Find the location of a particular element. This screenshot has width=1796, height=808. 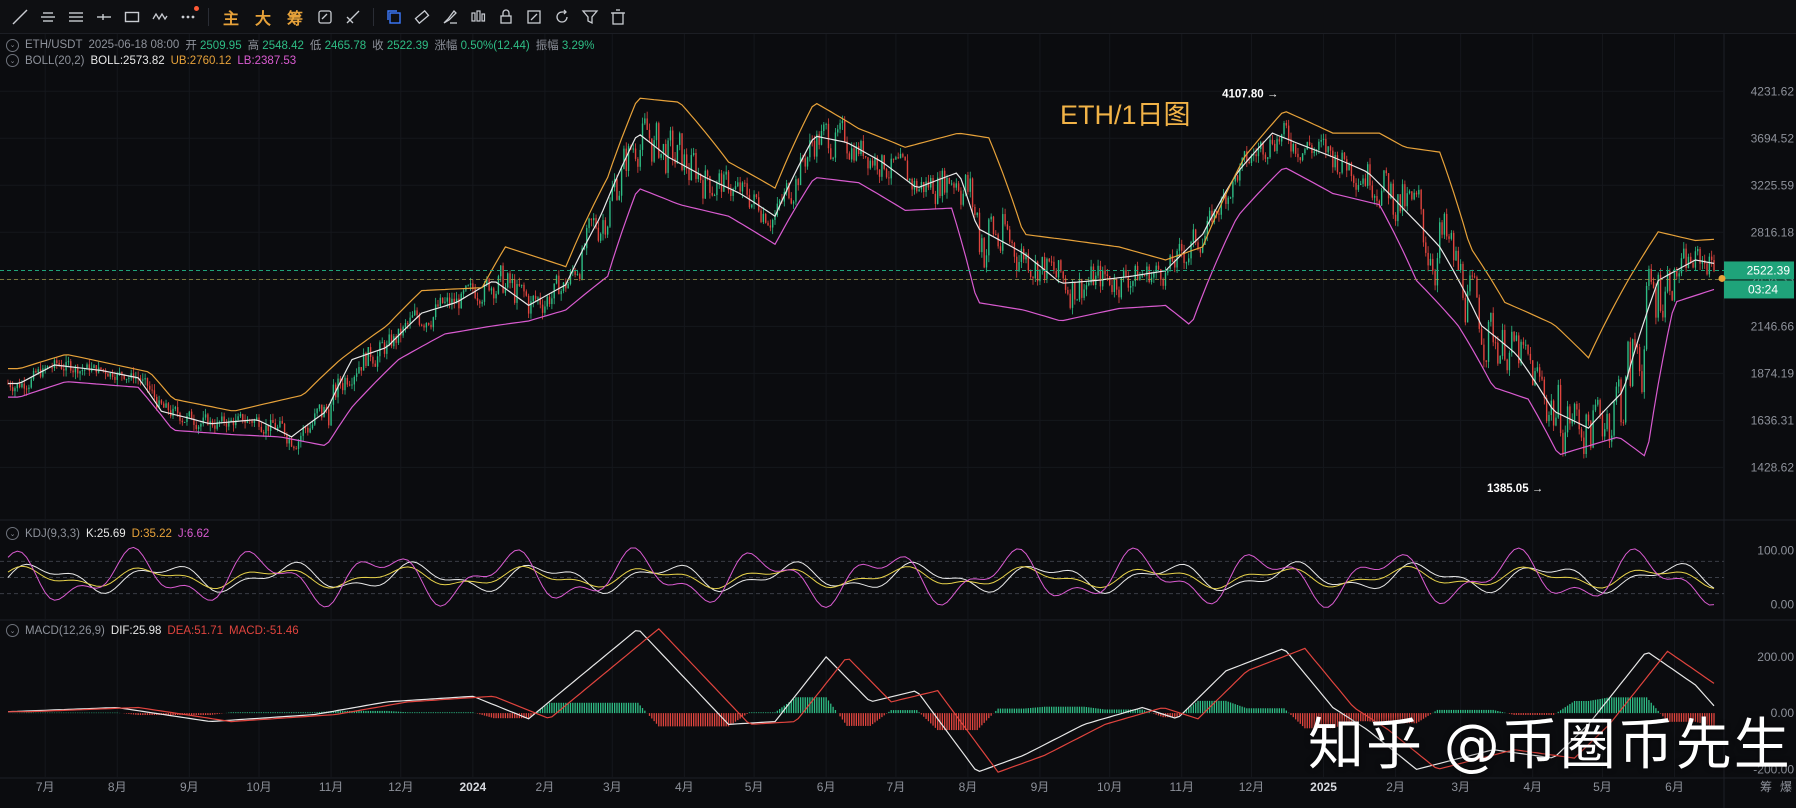

more-icon is located at coordinates (188, 17).